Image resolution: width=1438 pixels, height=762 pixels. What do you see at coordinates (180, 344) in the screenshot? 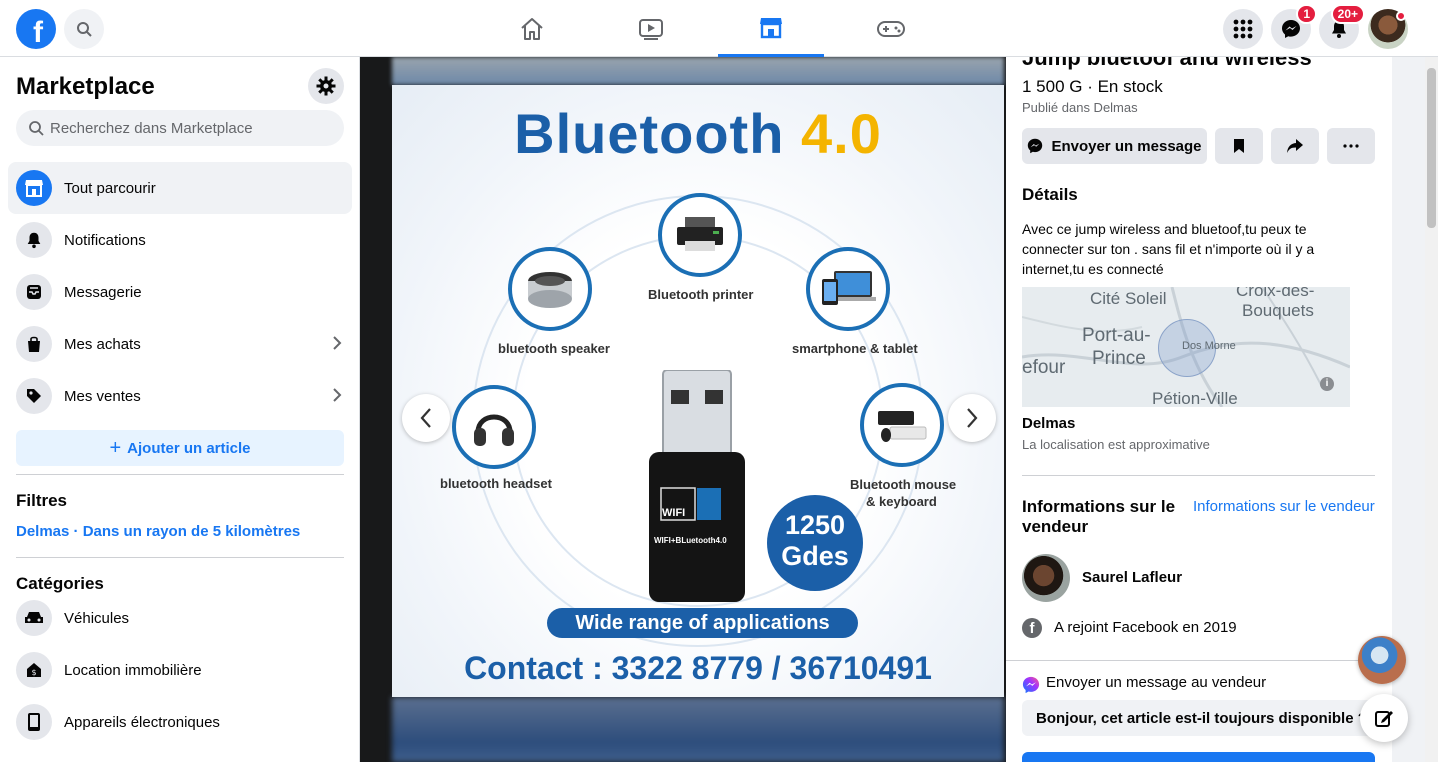
I see `sidebar-item-purchases: Mes achats` at bounding box center [180, 344].